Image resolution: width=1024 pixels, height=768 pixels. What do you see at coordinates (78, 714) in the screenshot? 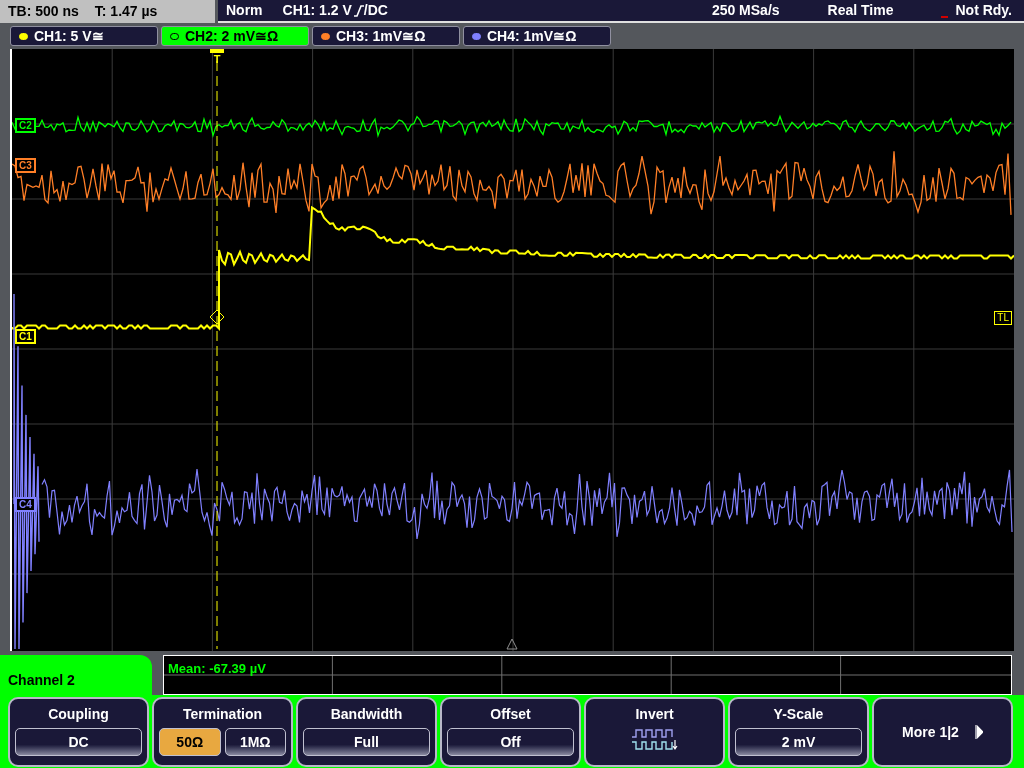
I see `softkey-label: Coupling` at bounding box center [78, 714].